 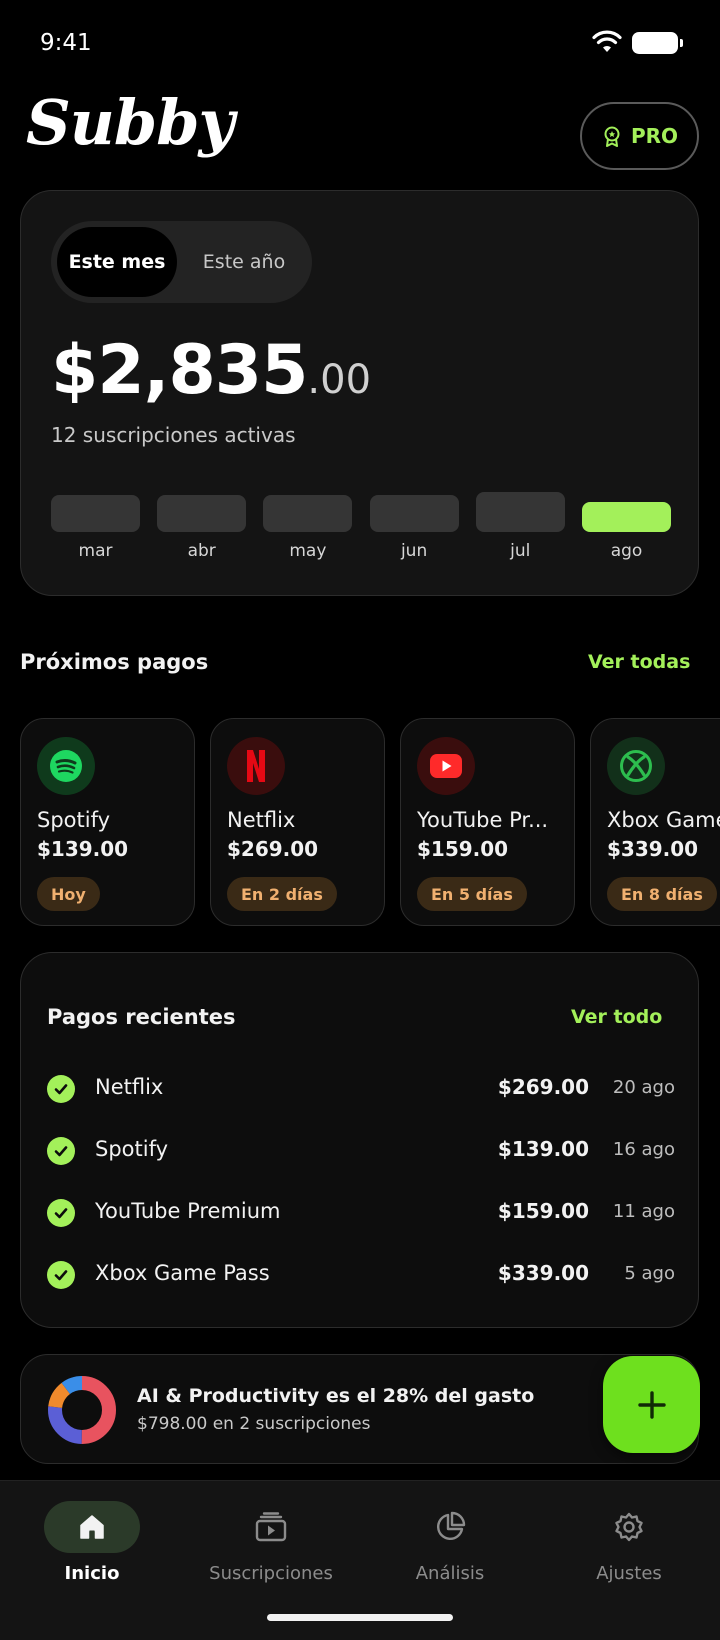 What do you see at coordinates (629, 1527) in the screenshot?
I see `settings-icon` at bounding box center [629, 1527].